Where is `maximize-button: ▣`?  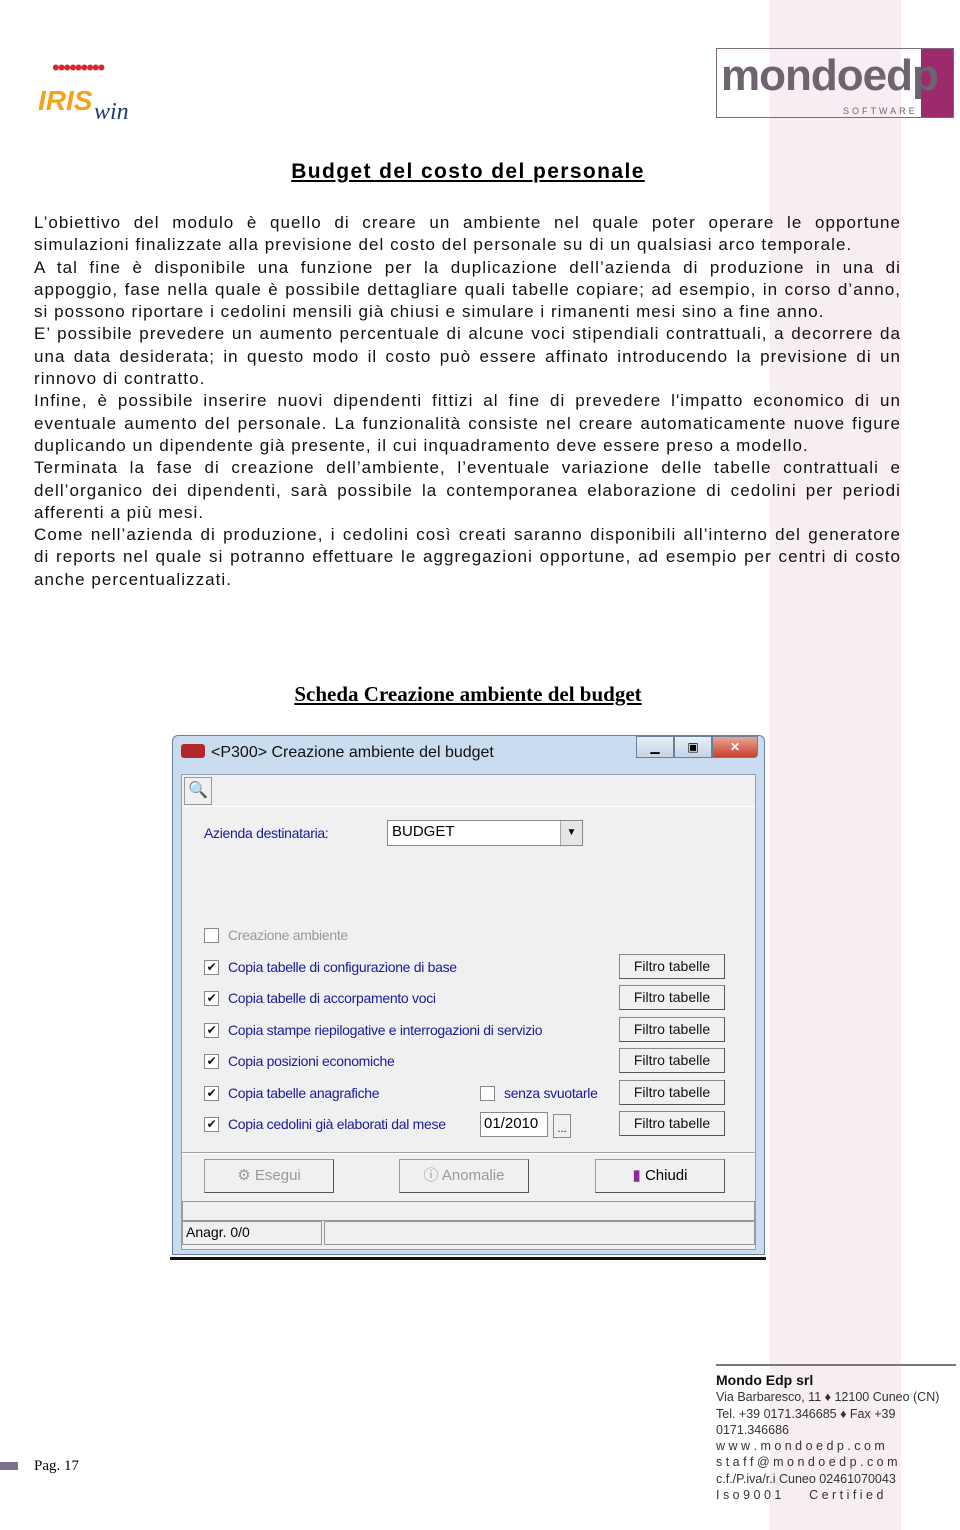
maximize-button: ▣ is located at coordinates (693, 747).